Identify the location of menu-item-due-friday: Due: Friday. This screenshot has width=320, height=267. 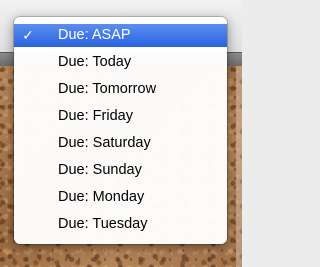
(120, 116).